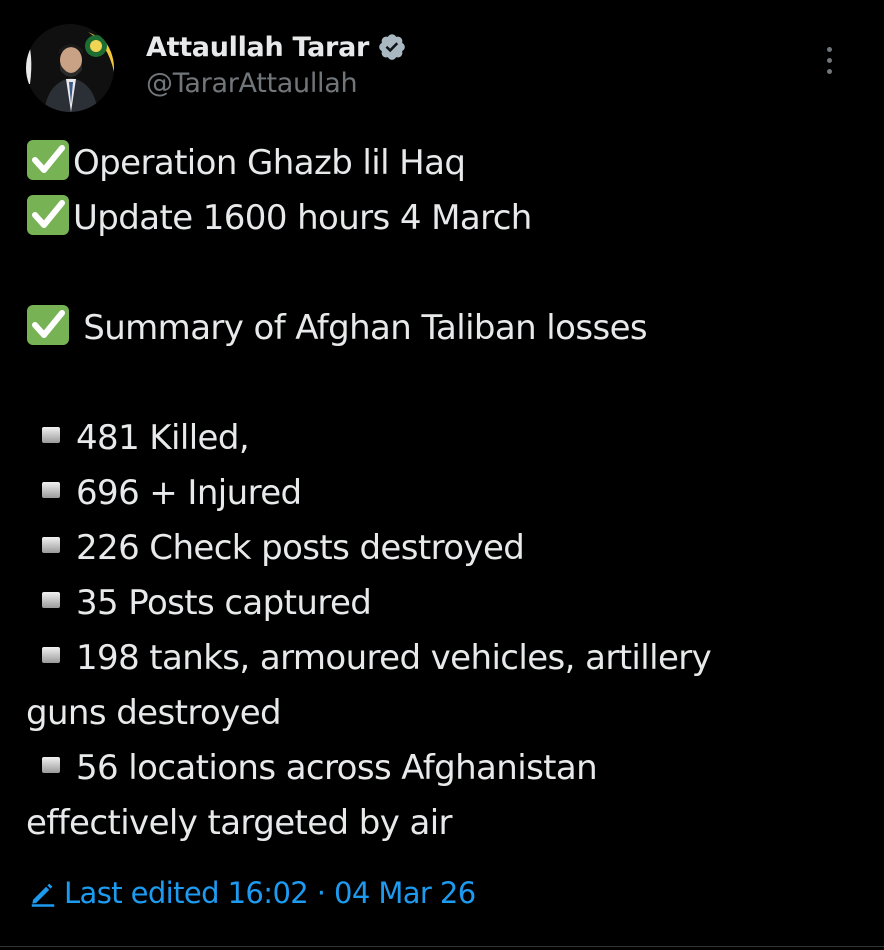 Image resolution: width=884 pixels, height=950 pixels. I want to click on list-item-text: 696 + Injured, so click(189, 493).